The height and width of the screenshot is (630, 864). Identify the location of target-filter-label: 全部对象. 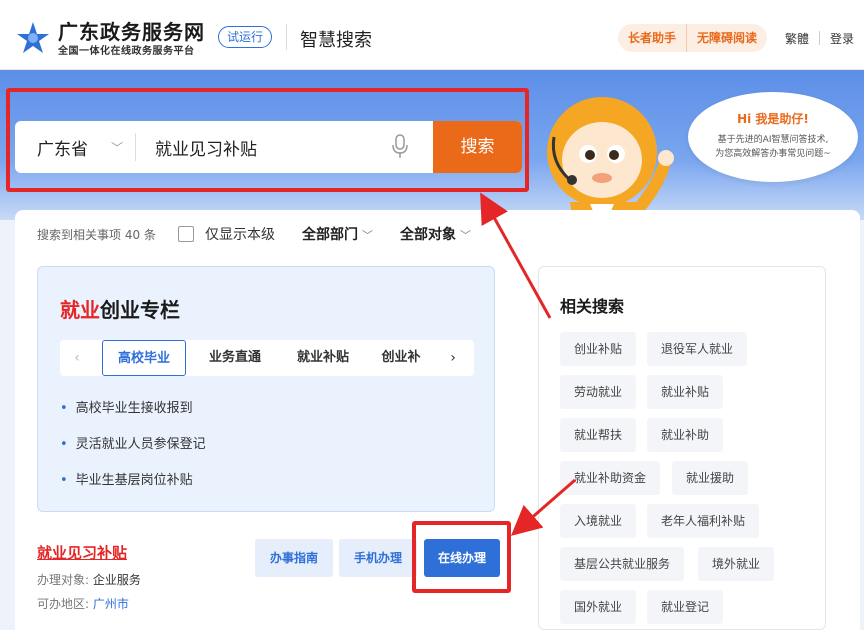
(428, 235).